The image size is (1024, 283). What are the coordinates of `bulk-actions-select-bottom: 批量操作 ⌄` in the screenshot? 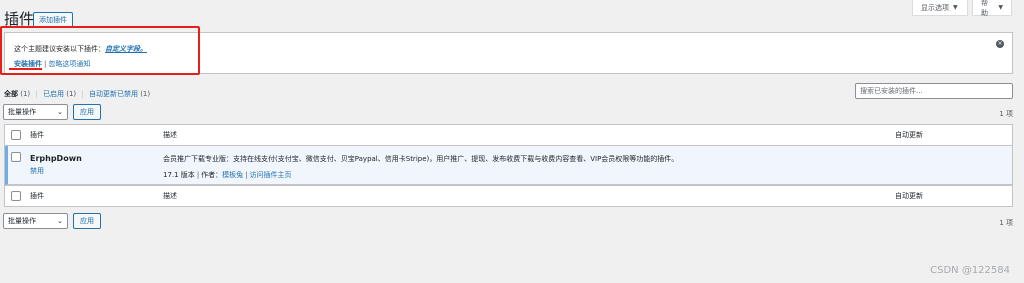 It's located at (35, 221).